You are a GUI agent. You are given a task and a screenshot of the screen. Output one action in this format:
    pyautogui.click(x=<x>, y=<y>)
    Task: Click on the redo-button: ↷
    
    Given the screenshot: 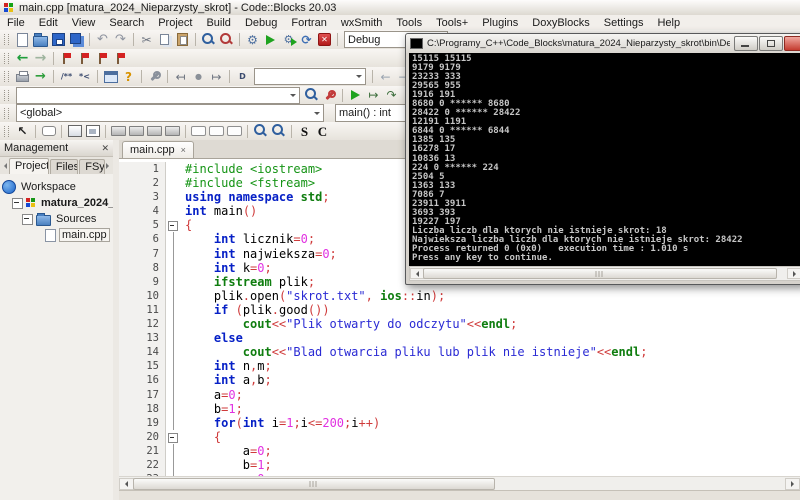 What is the action you would take?
    pyautogui.click(x=120, y=39)
    